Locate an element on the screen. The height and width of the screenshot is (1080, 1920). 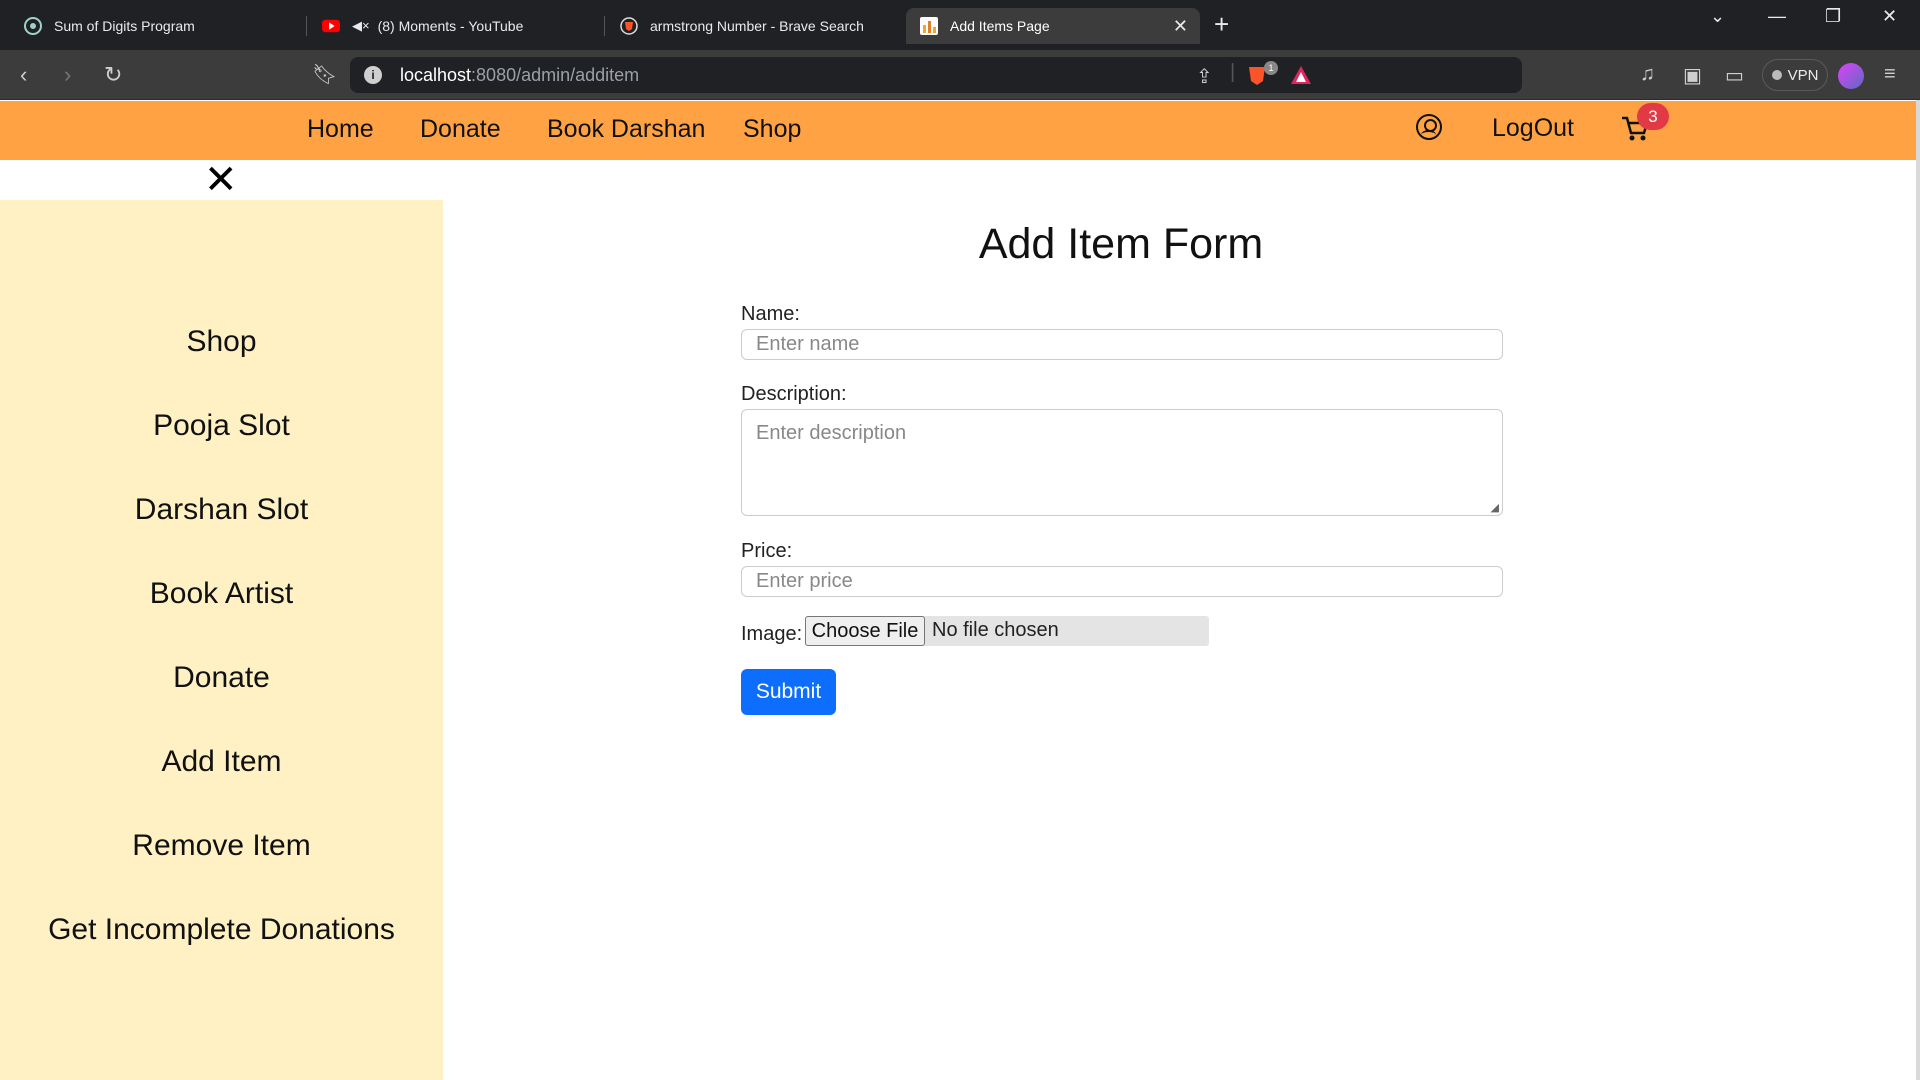
cart-count-badge: 3 is located at coordinates (1653, 116).